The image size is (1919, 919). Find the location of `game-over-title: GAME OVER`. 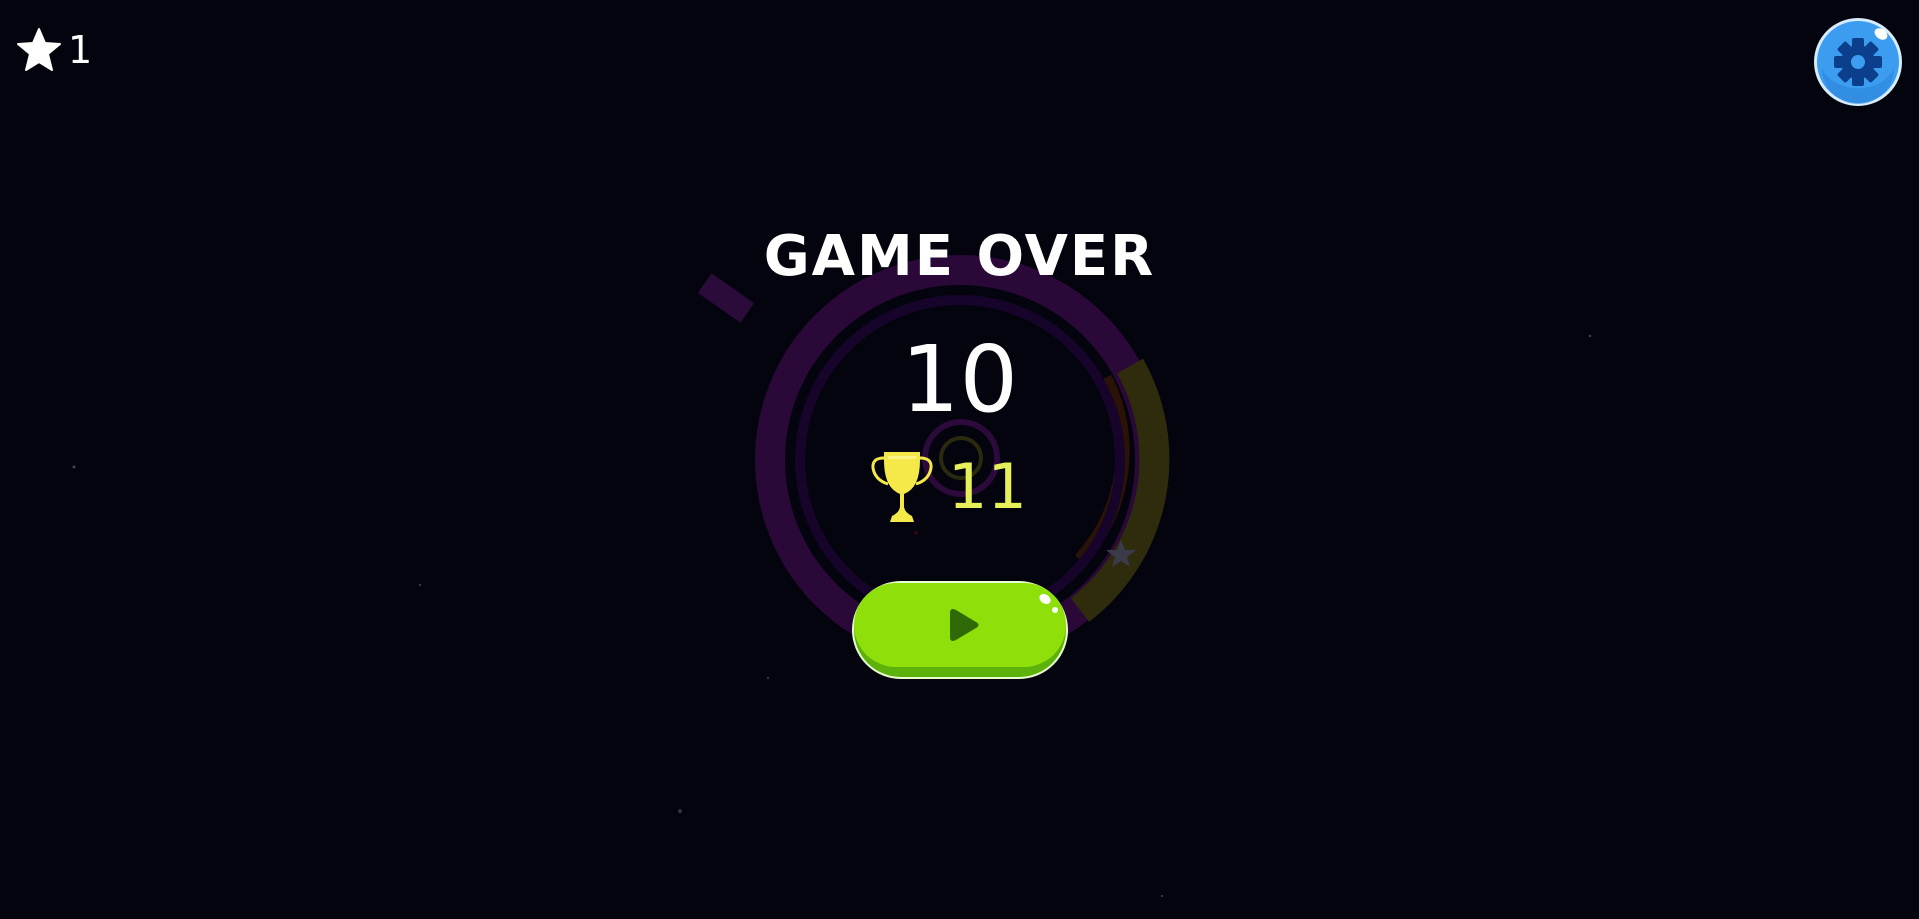

game-over-title: GAME OVER is located at coordinates (959, 256).